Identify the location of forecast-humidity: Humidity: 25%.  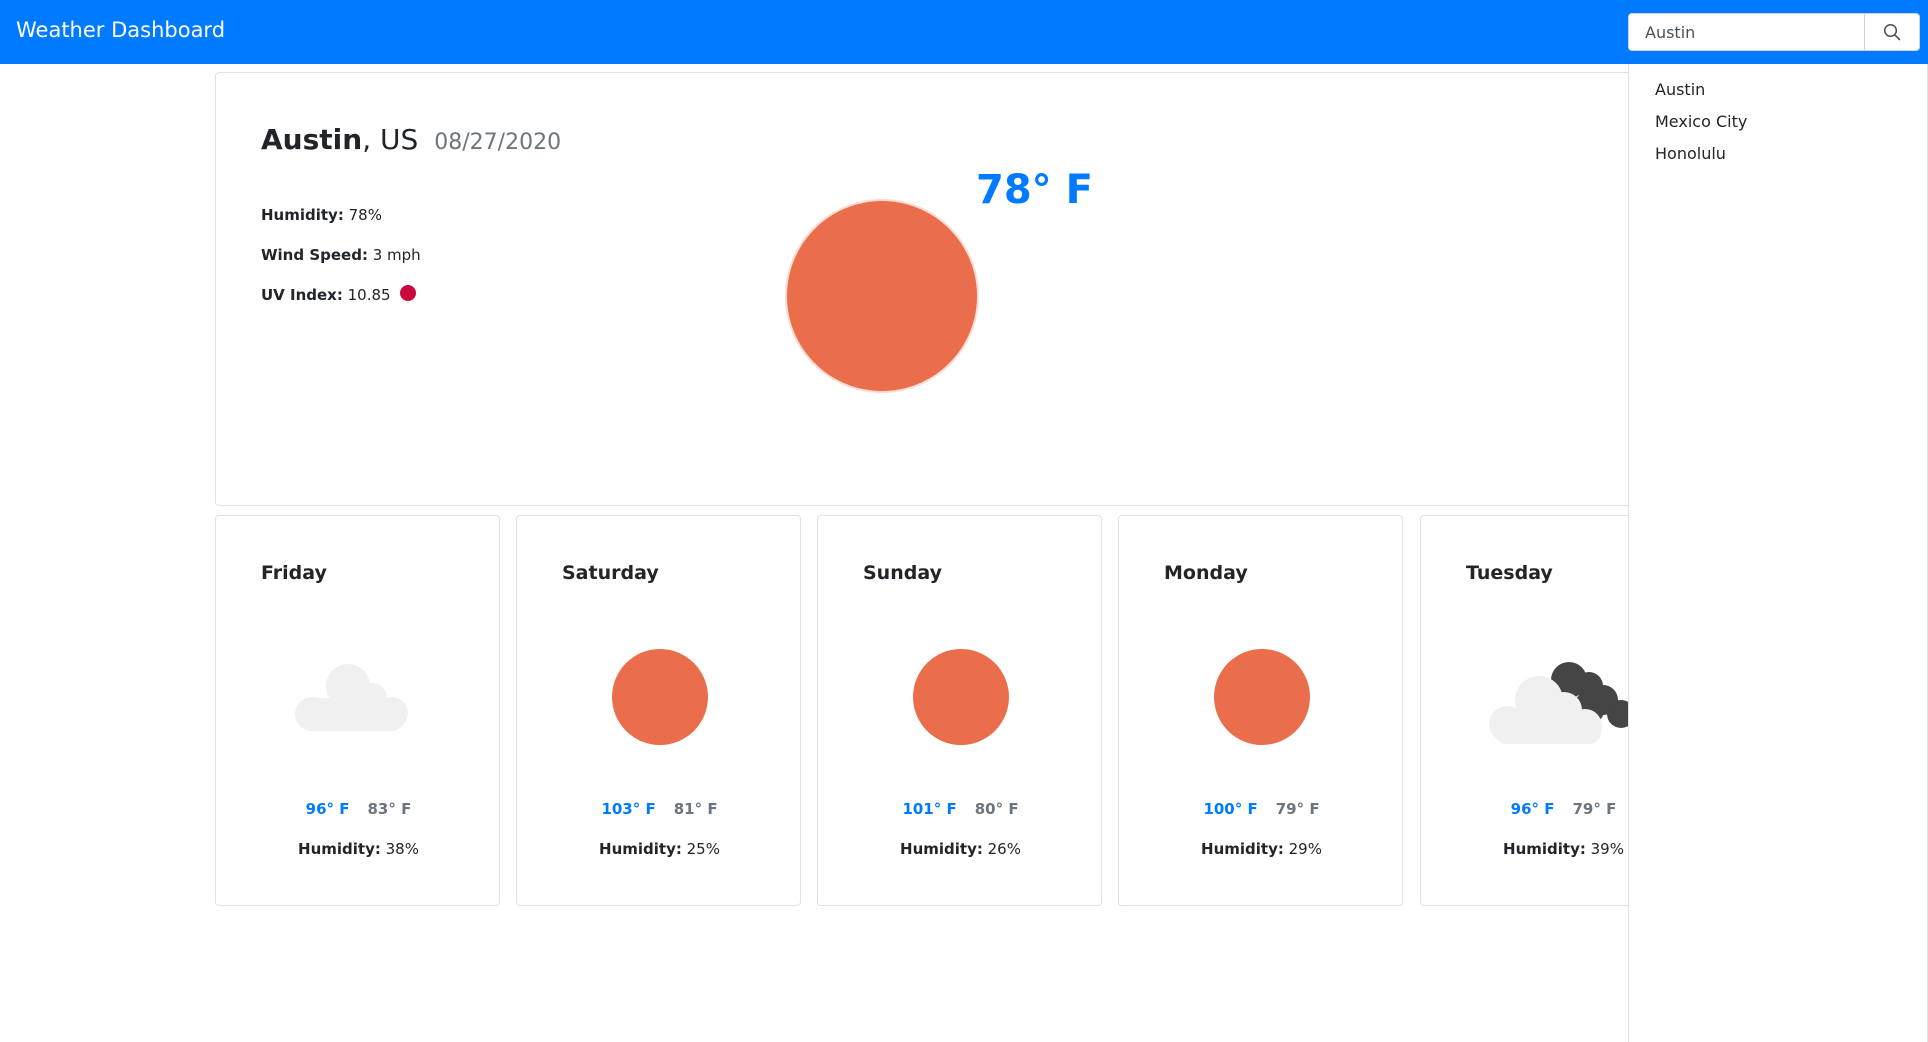
(659, 849).